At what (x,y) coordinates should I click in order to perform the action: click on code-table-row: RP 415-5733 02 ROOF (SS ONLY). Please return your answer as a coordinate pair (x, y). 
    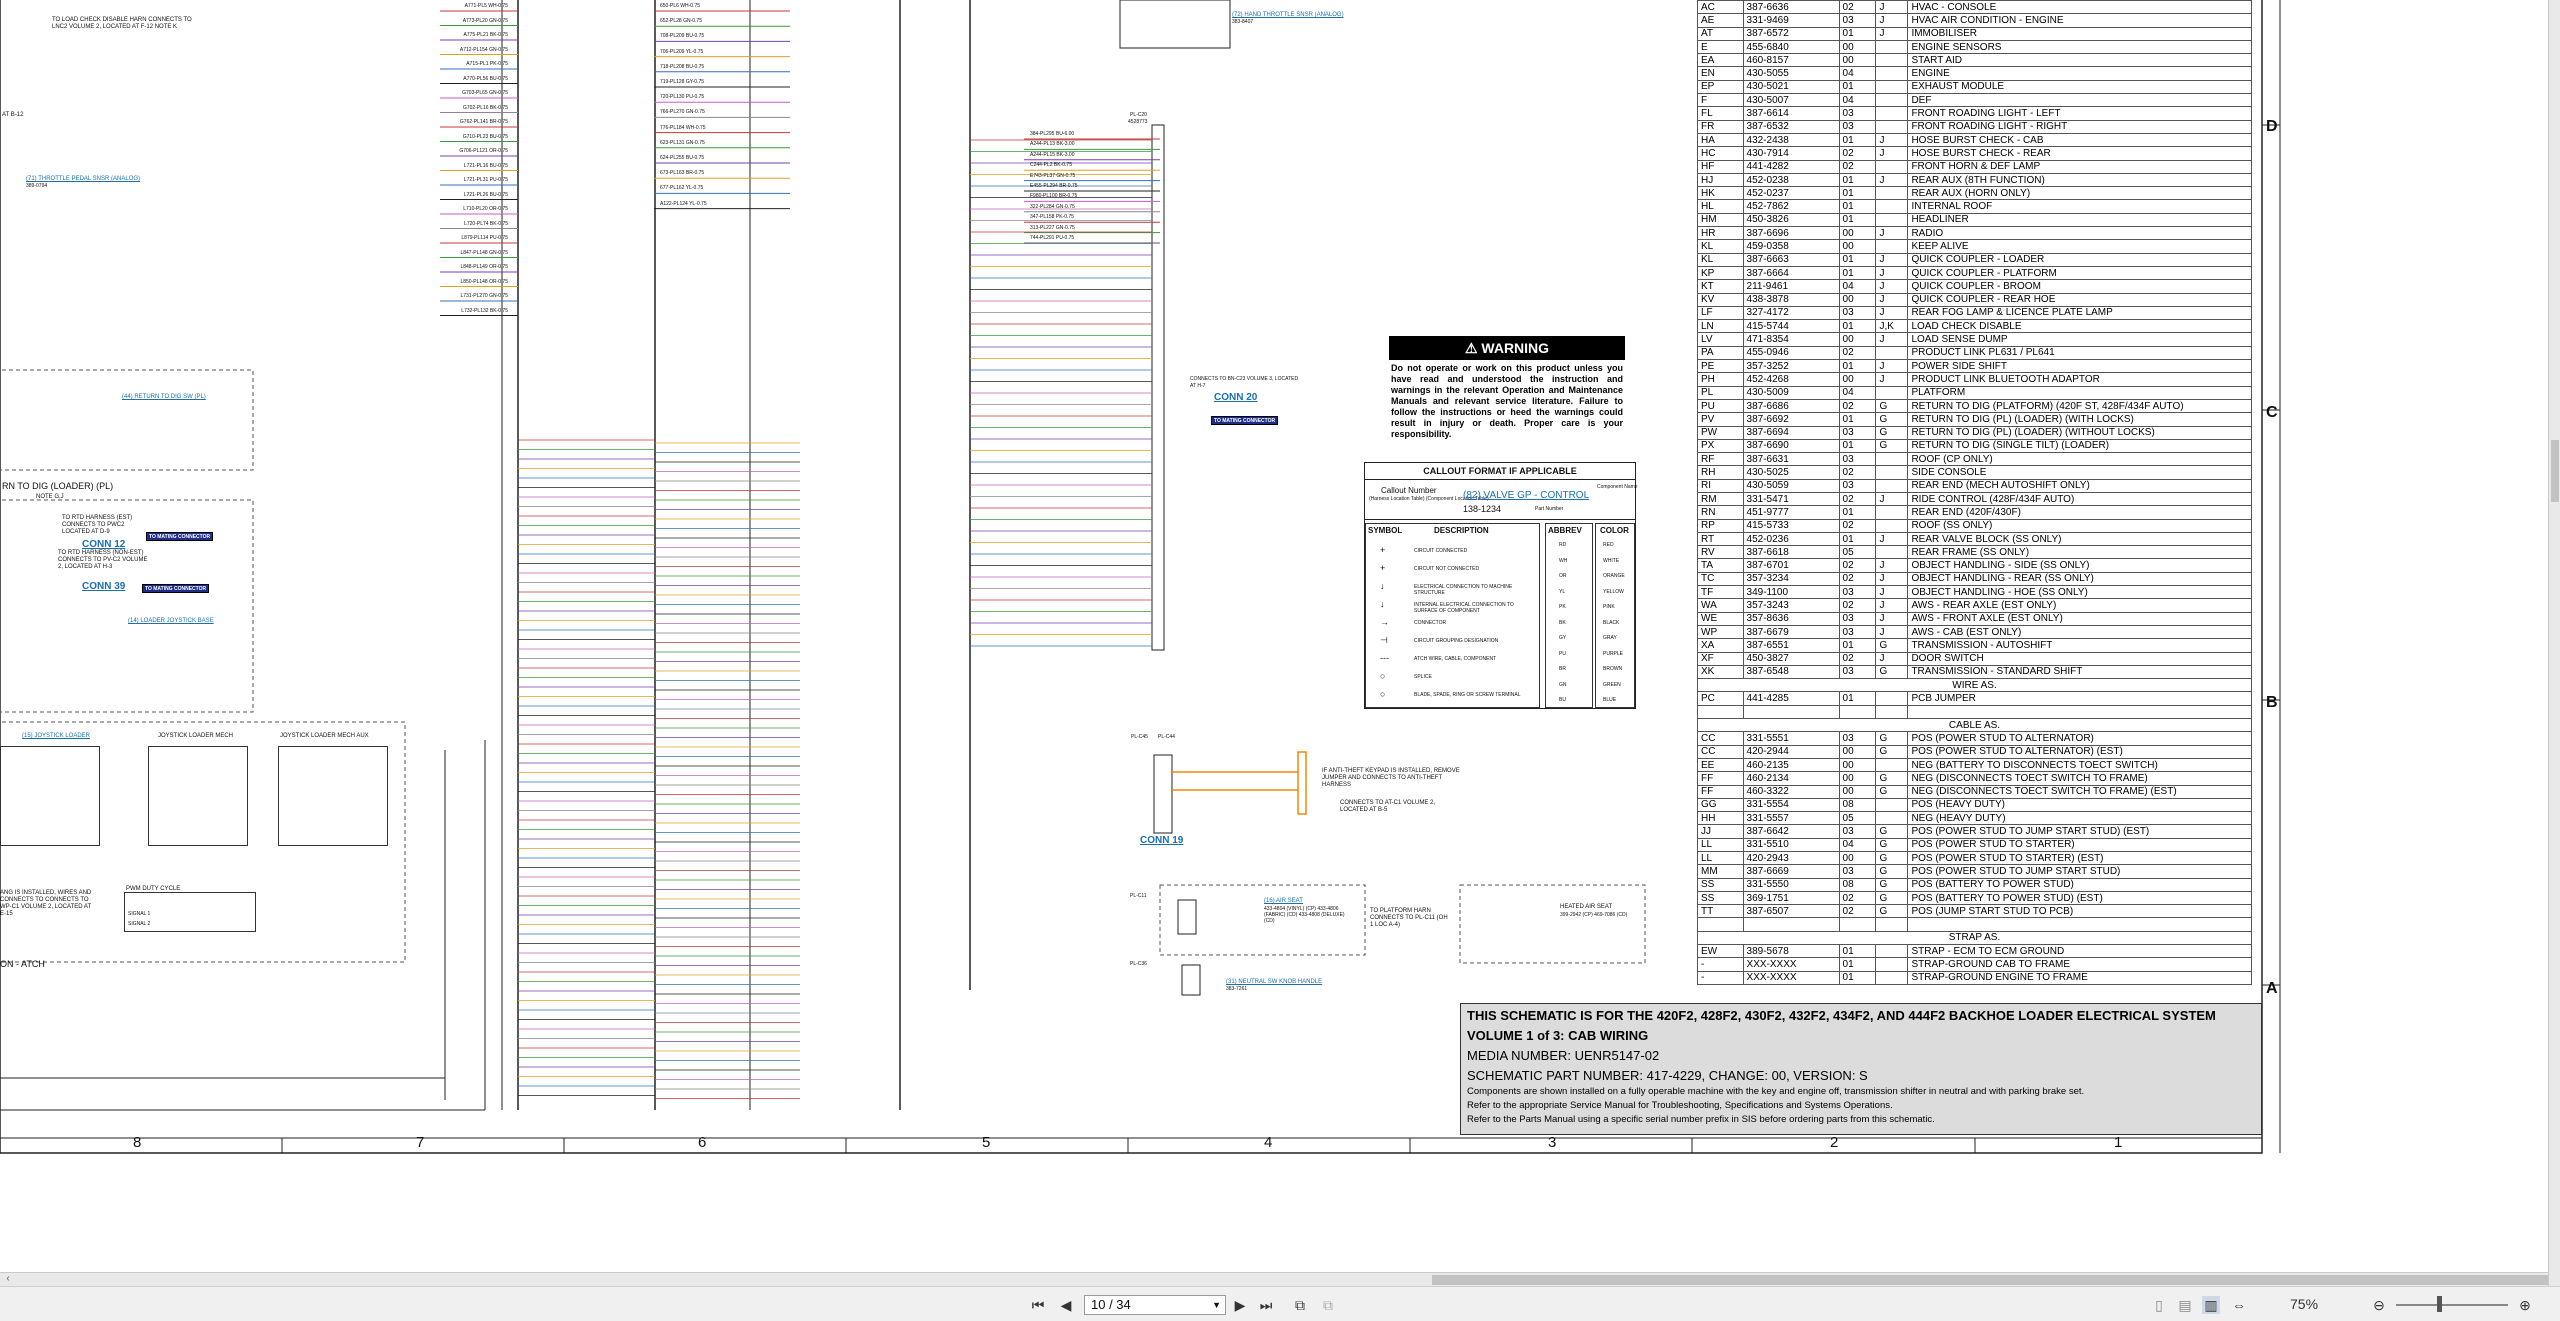
    Looking at the image, I should click on (1974, 525).